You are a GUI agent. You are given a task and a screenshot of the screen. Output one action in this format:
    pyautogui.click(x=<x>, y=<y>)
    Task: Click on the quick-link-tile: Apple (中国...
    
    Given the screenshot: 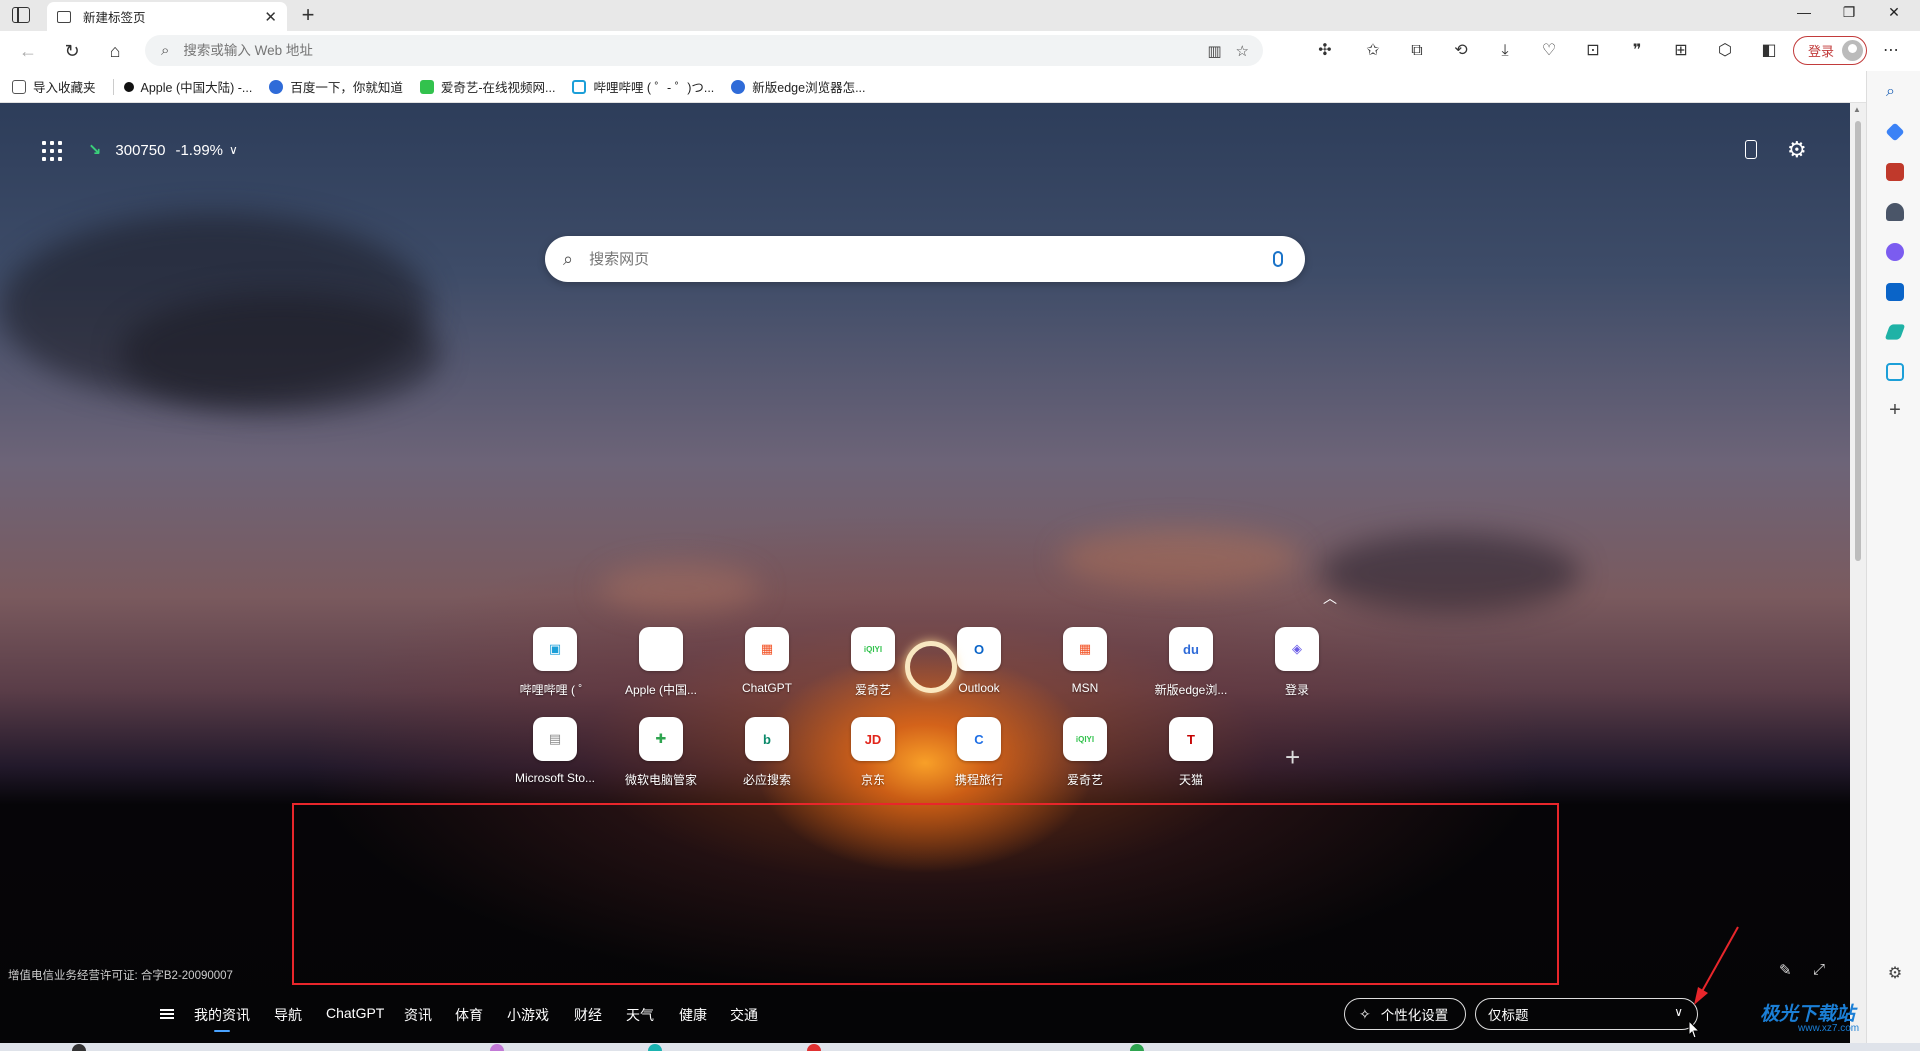 What is the action you would take?
    pyautogui.click(x=661, y=662)
    